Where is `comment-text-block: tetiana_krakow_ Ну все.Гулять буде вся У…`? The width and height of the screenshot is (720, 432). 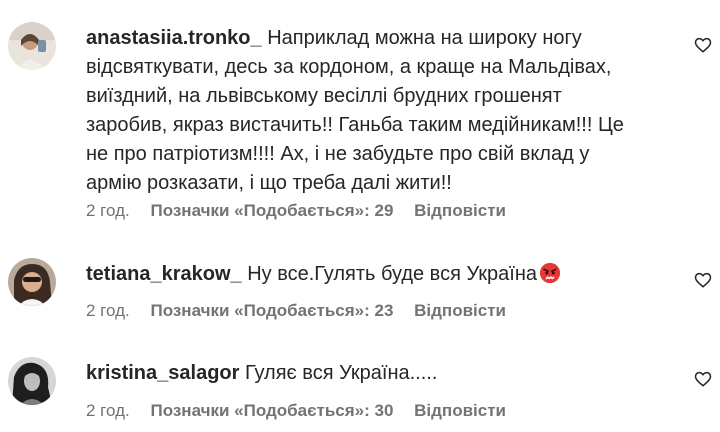
comment-text-block: tetiana_krakow_ Ну все.Гулять буде вся У… is located at coordinates (366, 274).